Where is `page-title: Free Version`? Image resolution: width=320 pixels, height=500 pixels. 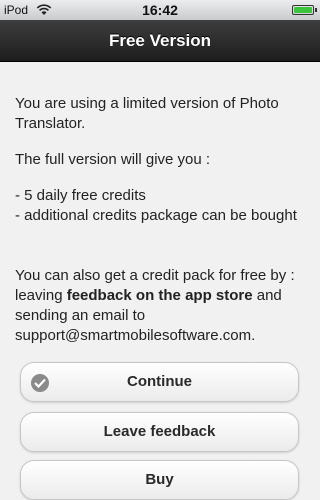
page-title: Free Version is located at coordinates (160, 40).